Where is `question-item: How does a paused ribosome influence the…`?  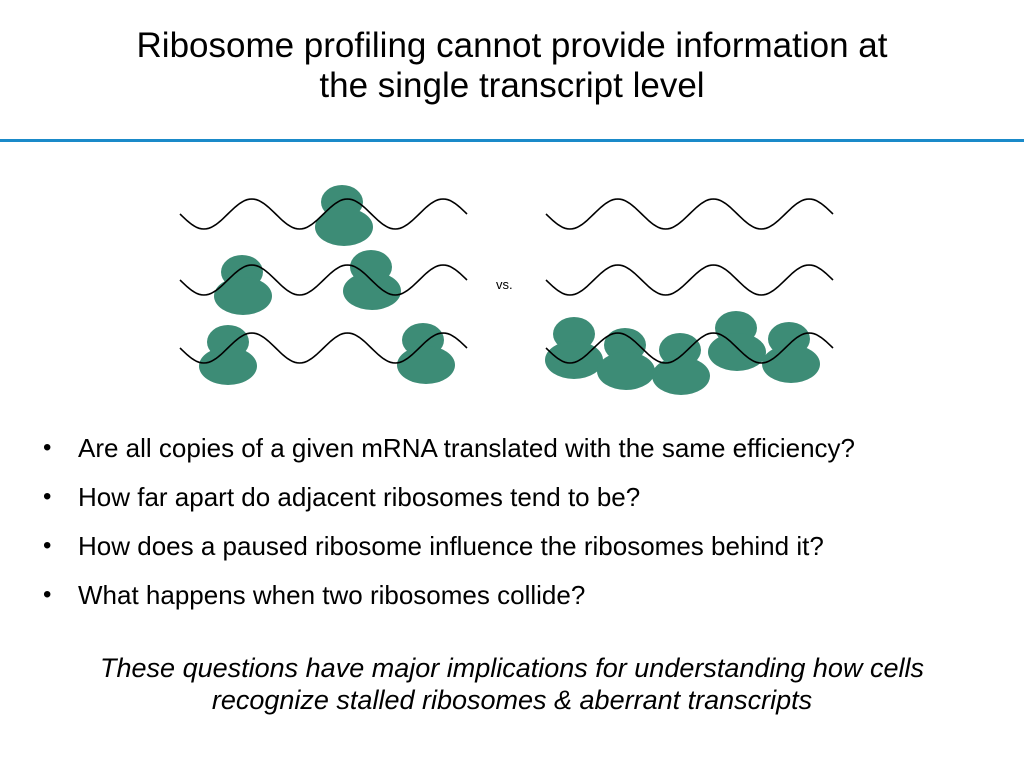 question-item: How does a paused ribosome influence the… is located at coordinates (447, 546).